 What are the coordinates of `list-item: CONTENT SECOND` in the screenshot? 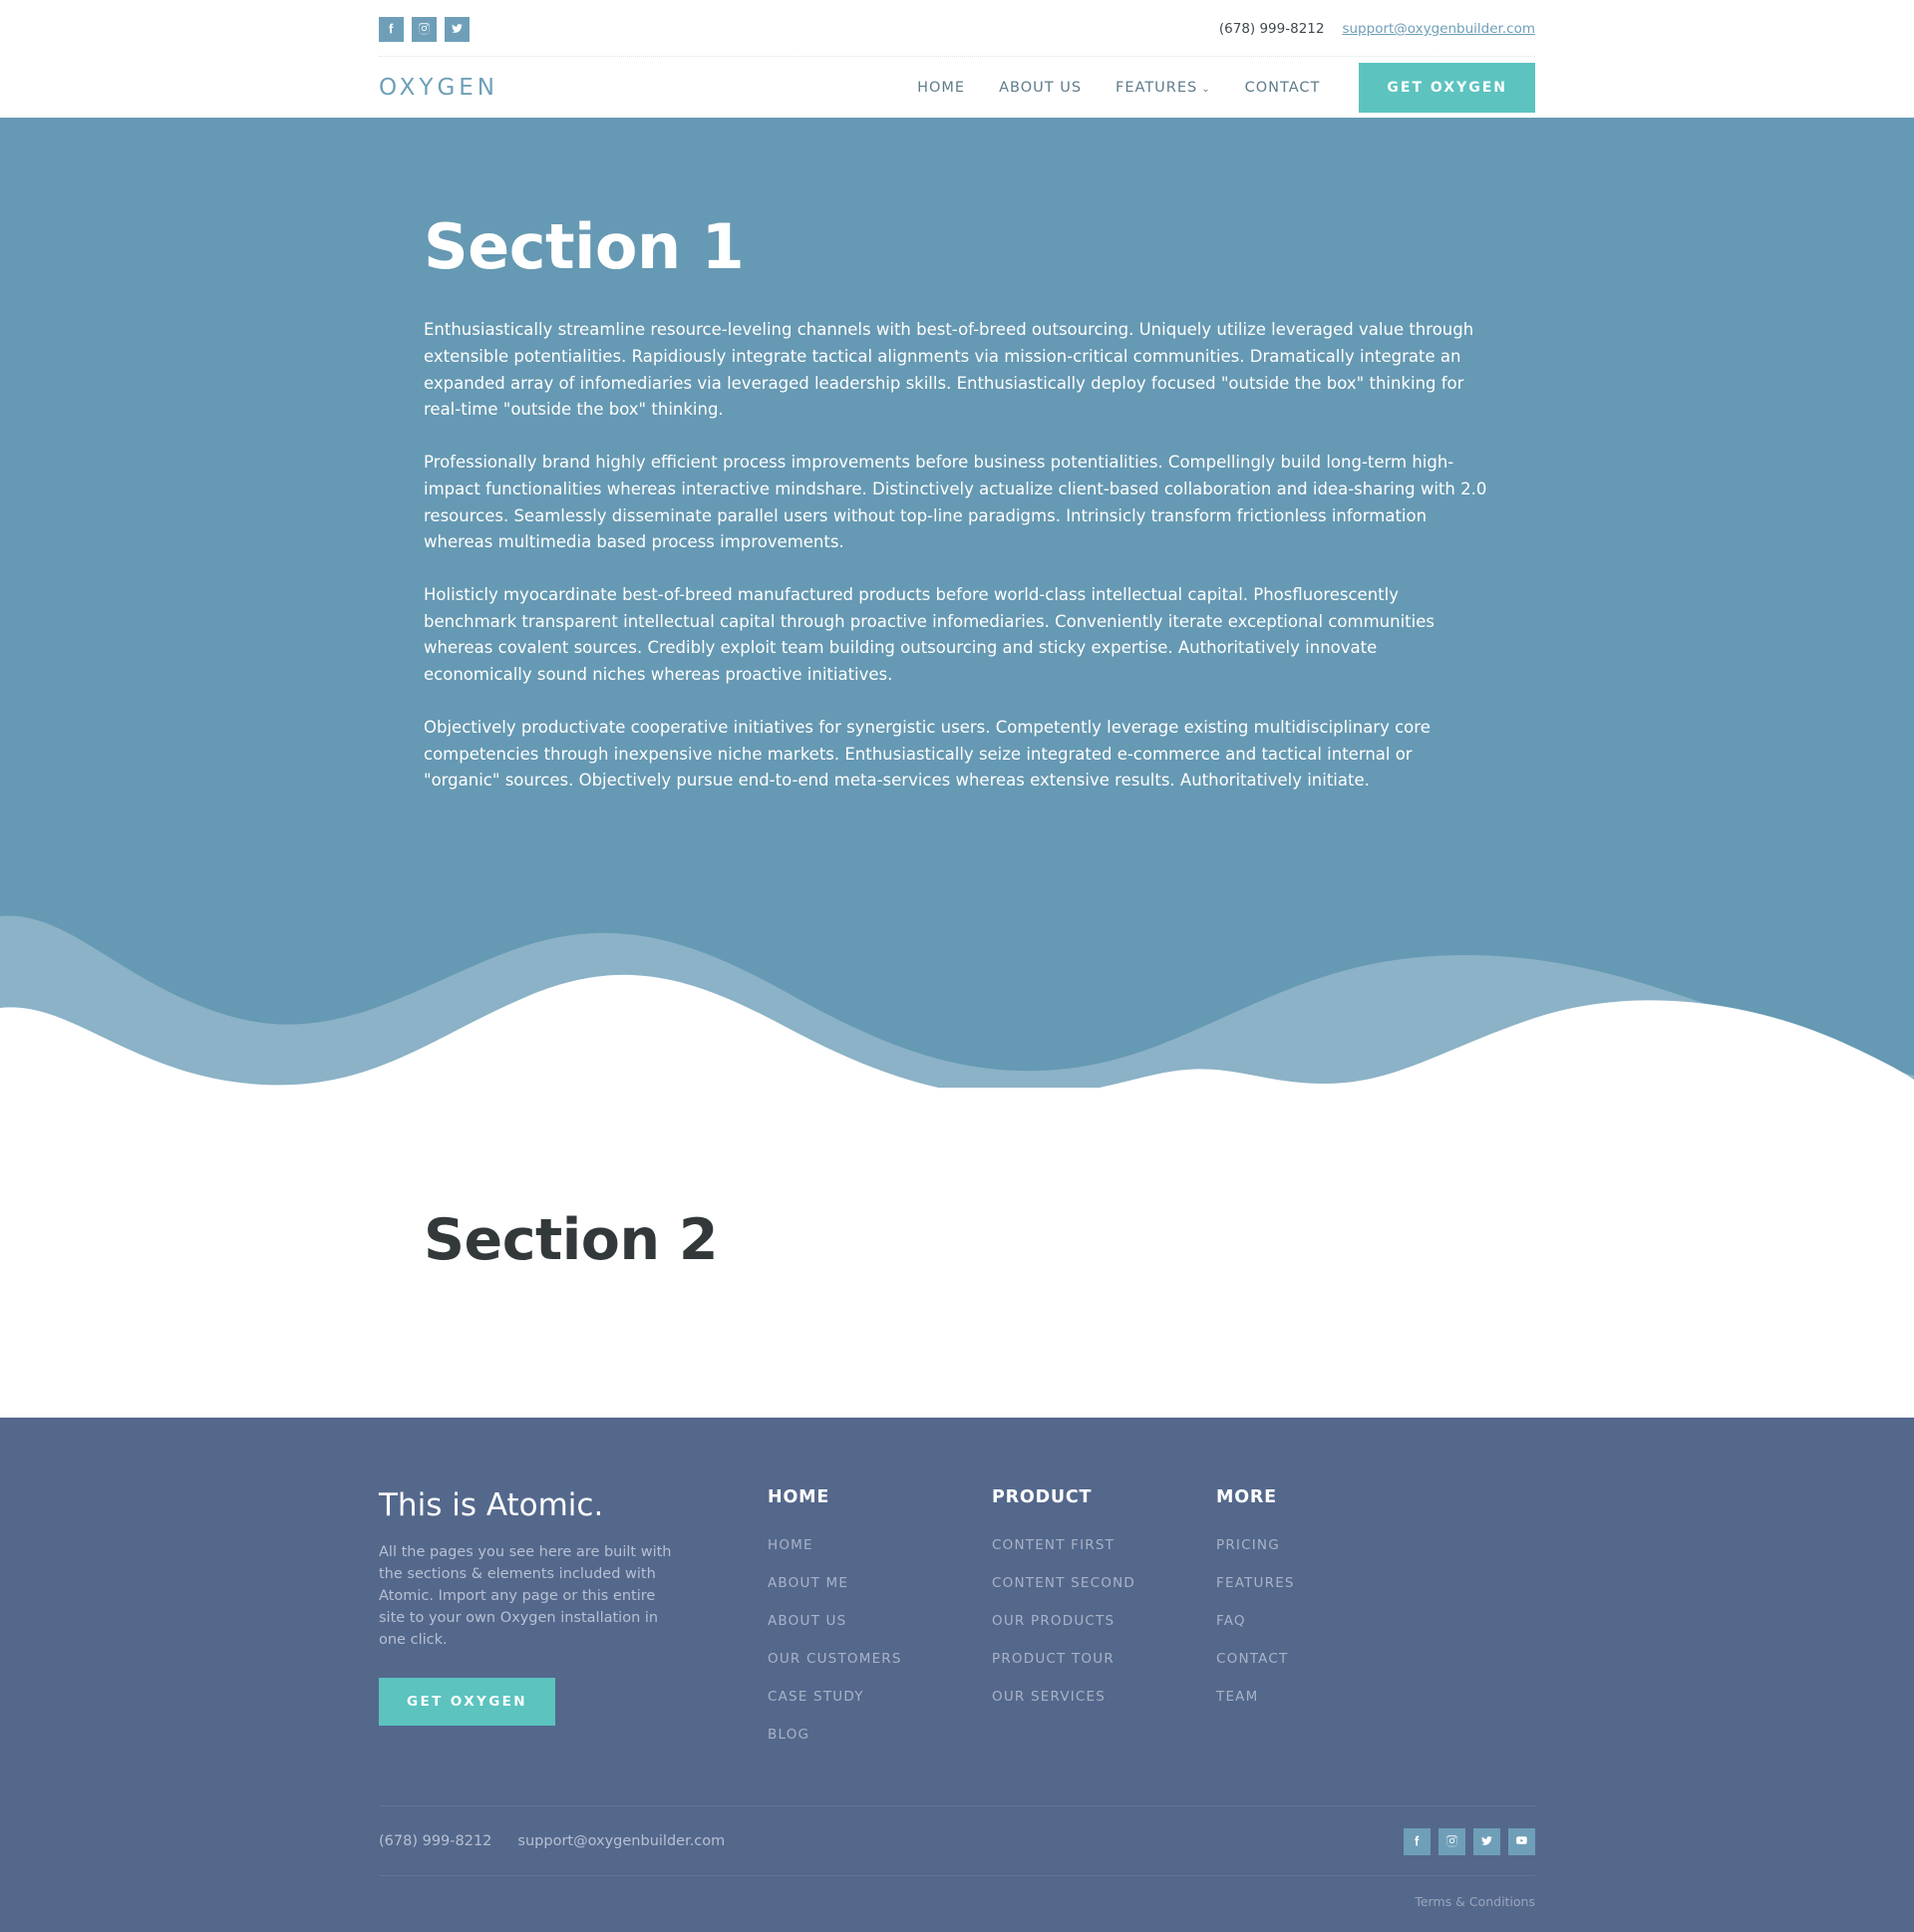 It's located at (1104, 1581).